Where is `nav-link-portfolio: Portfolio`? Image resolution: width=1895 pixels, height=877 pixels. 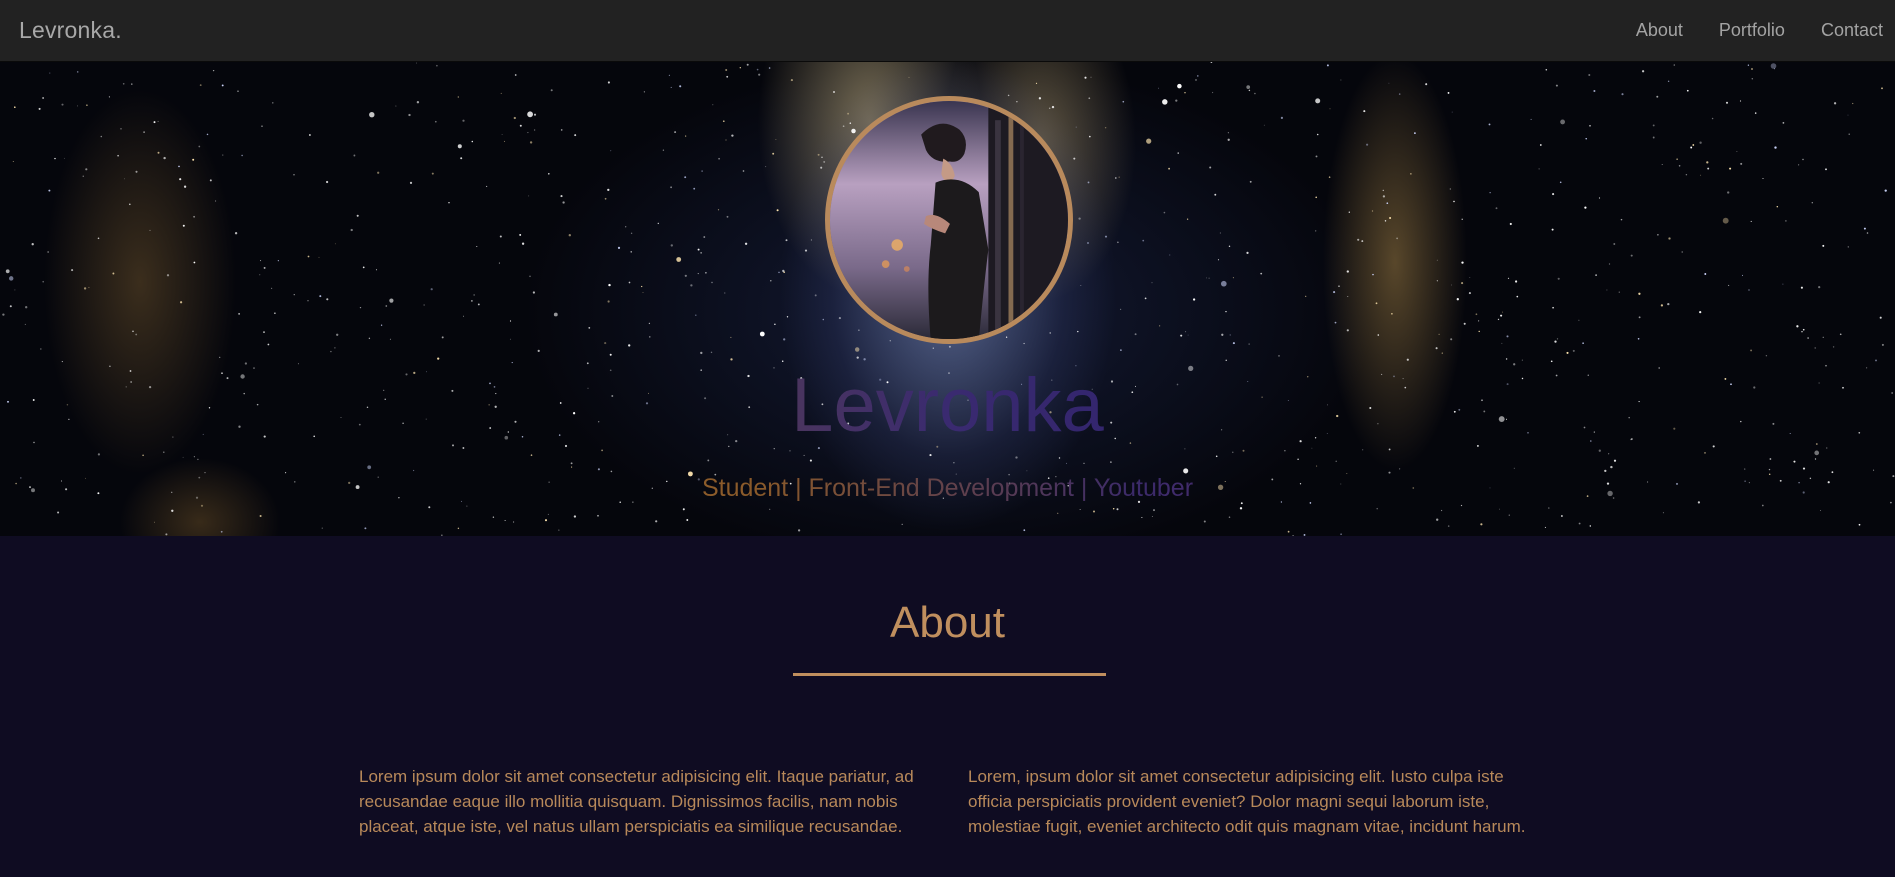
nav-link-portfolio: Portfolio is located at coordinates (1752, 30).